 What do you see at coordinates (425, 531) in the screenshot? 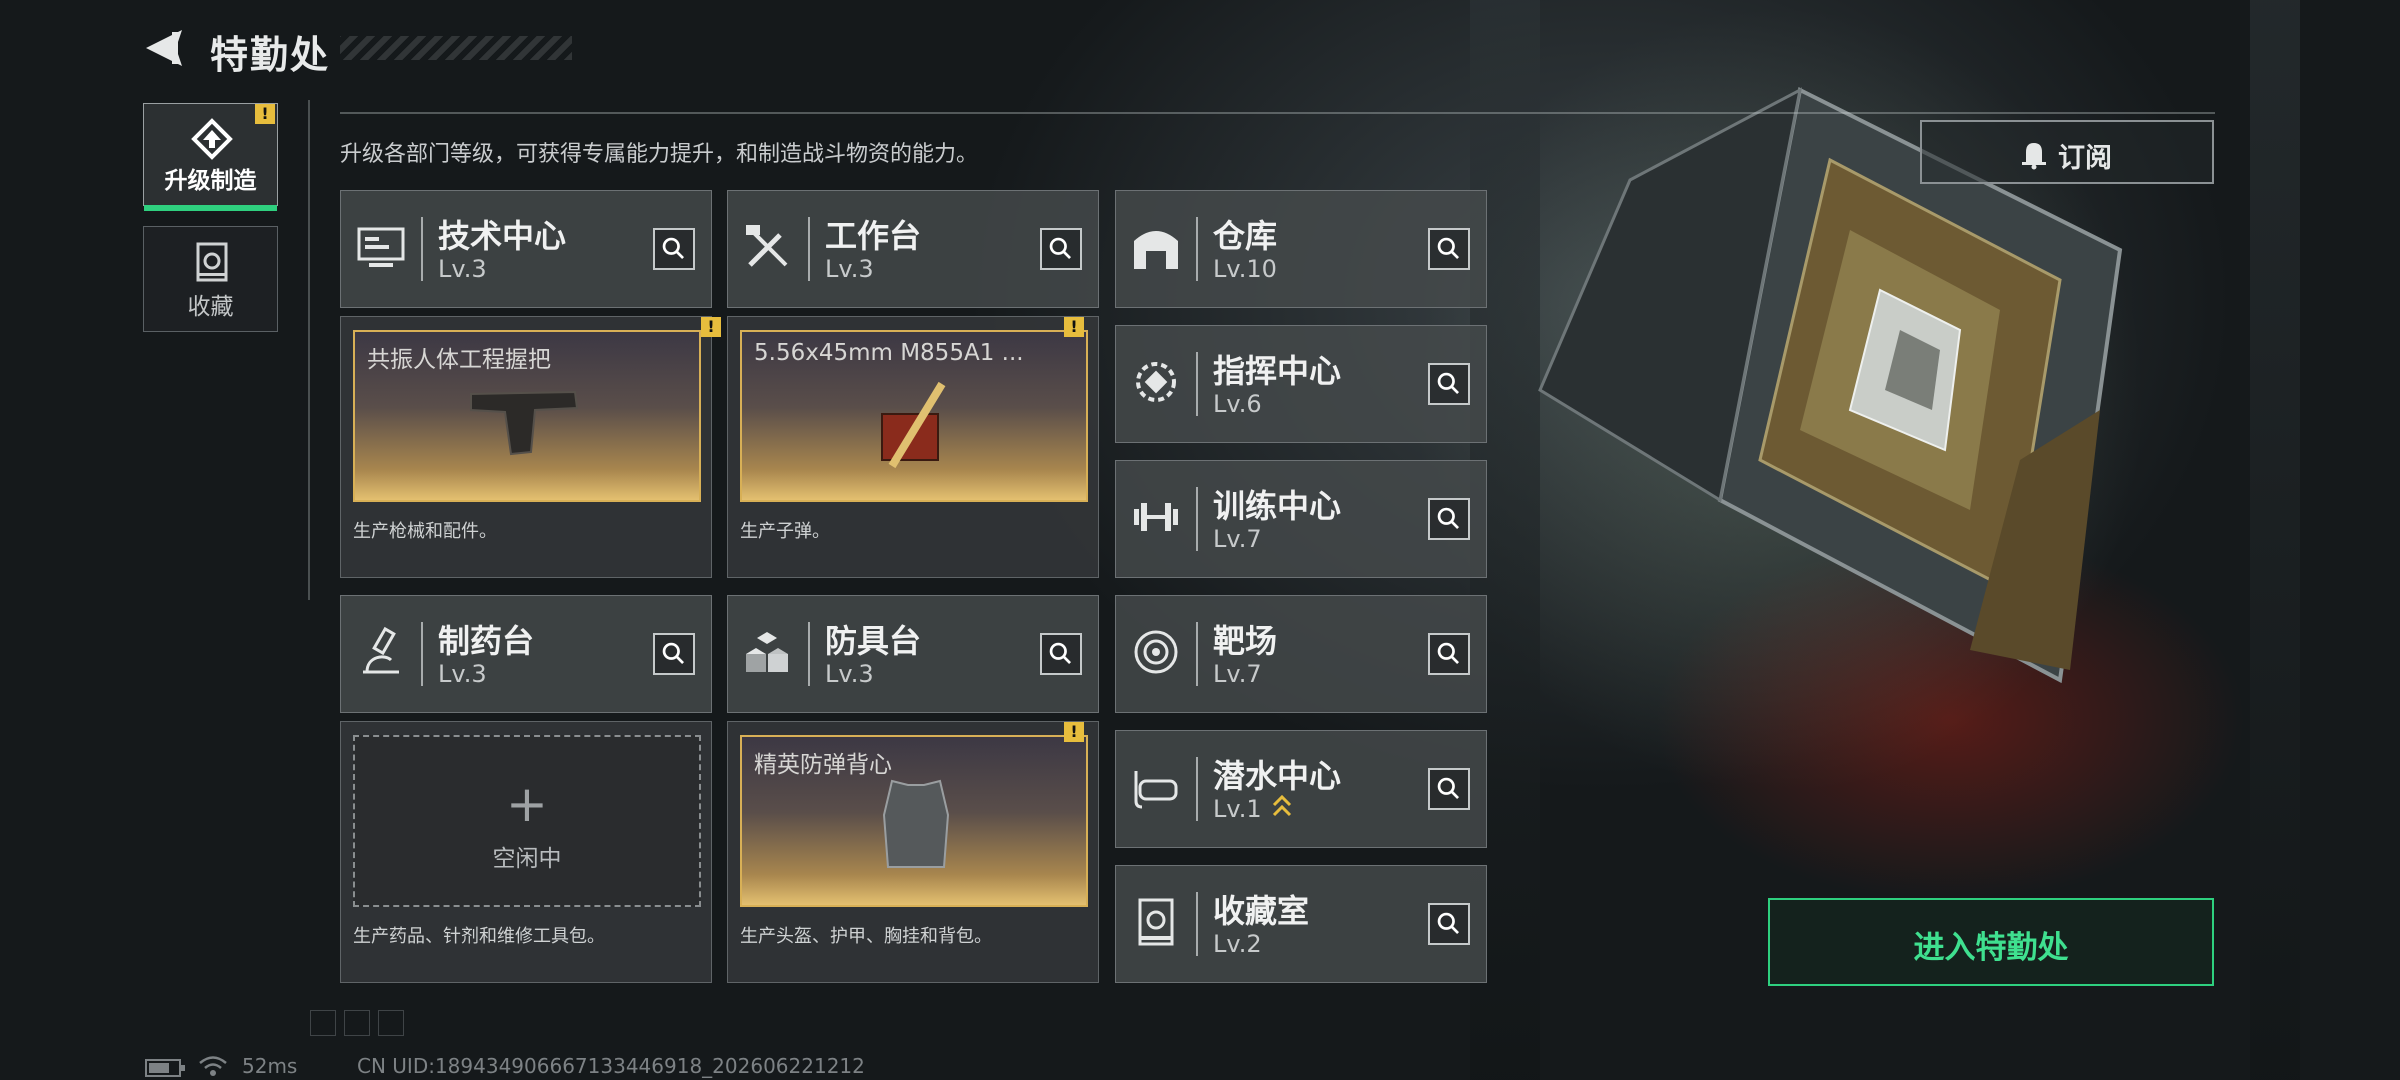
I see `production-description: 生产枪械和配件。` at bounding box center [425, 531].